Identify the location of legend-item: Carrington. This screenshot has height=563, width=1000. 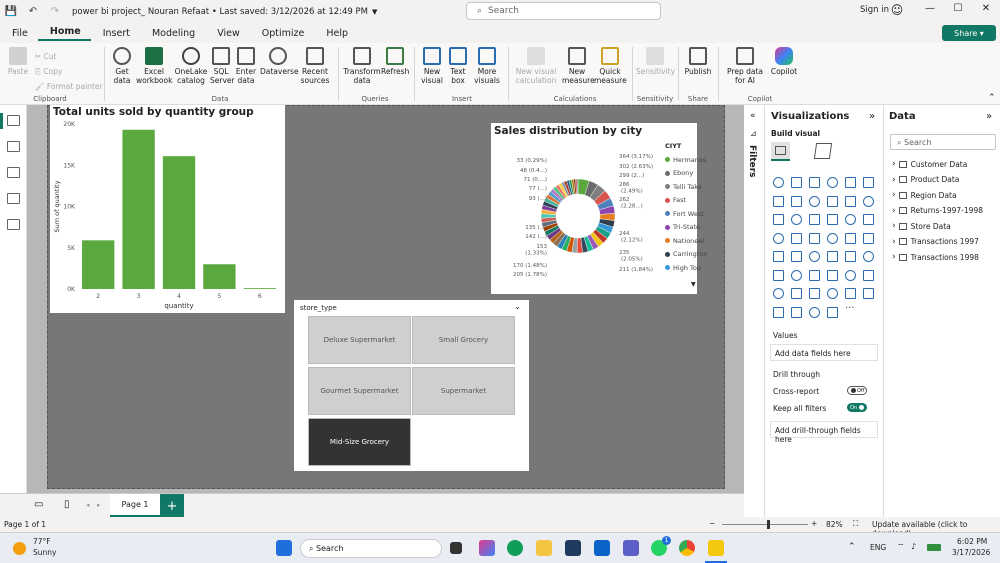
(686, 255).